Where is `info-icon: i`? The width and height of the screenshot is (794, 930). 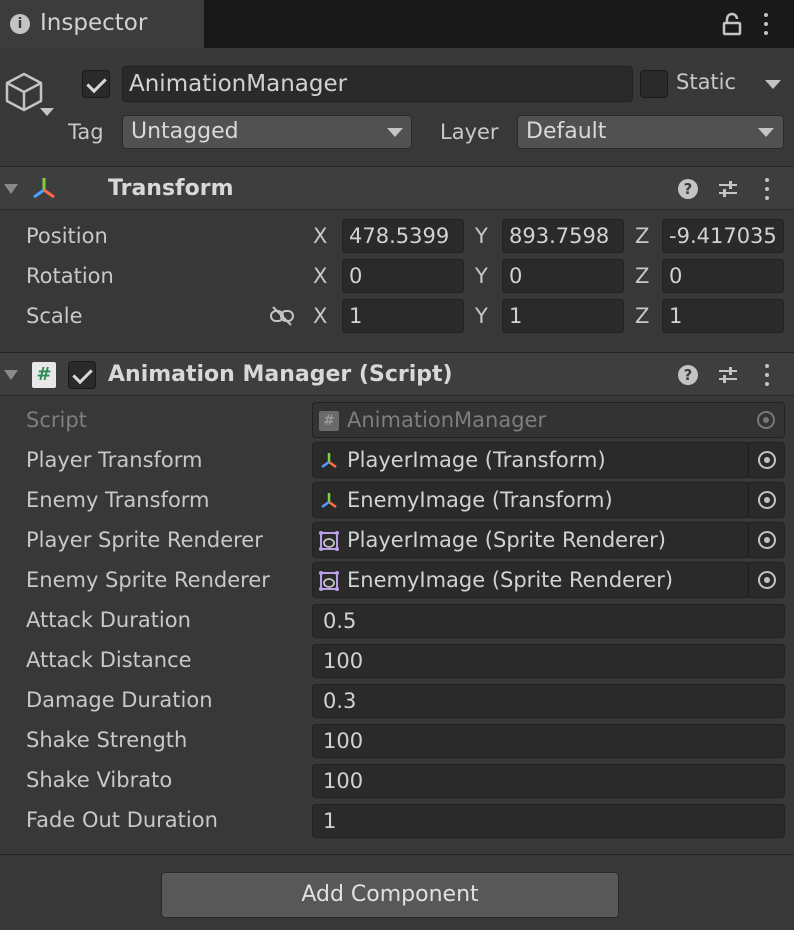 info-icon: i is located at coordinates (20, 24).